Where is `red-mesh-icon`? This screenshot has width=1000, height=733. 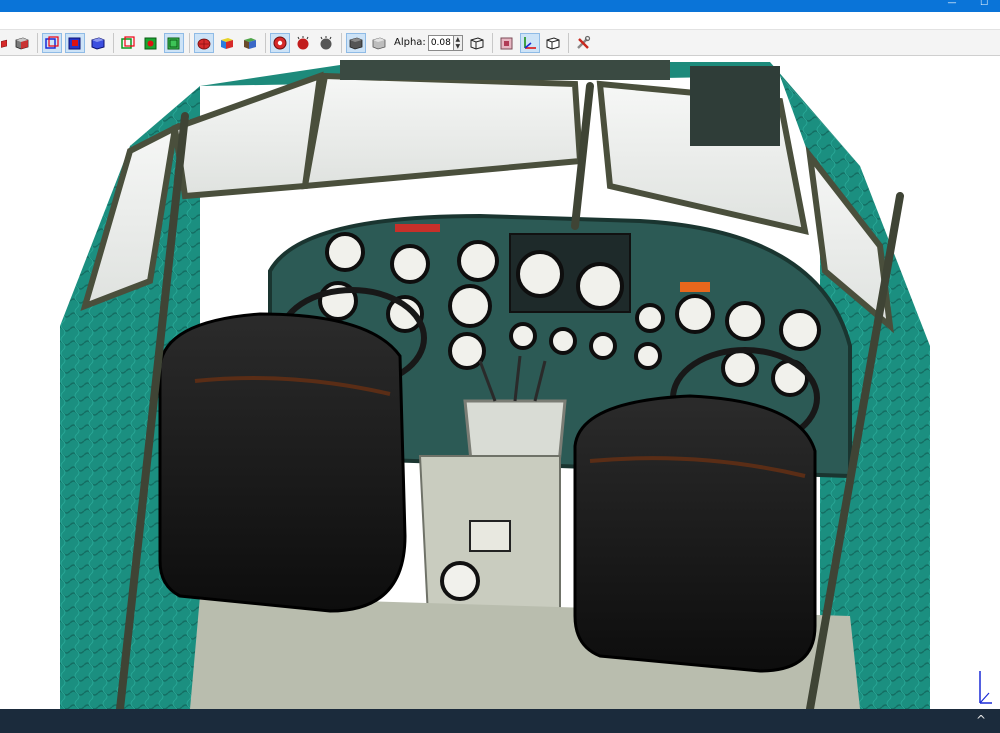
red-mesh-icon is located at coordinates (204, 42).